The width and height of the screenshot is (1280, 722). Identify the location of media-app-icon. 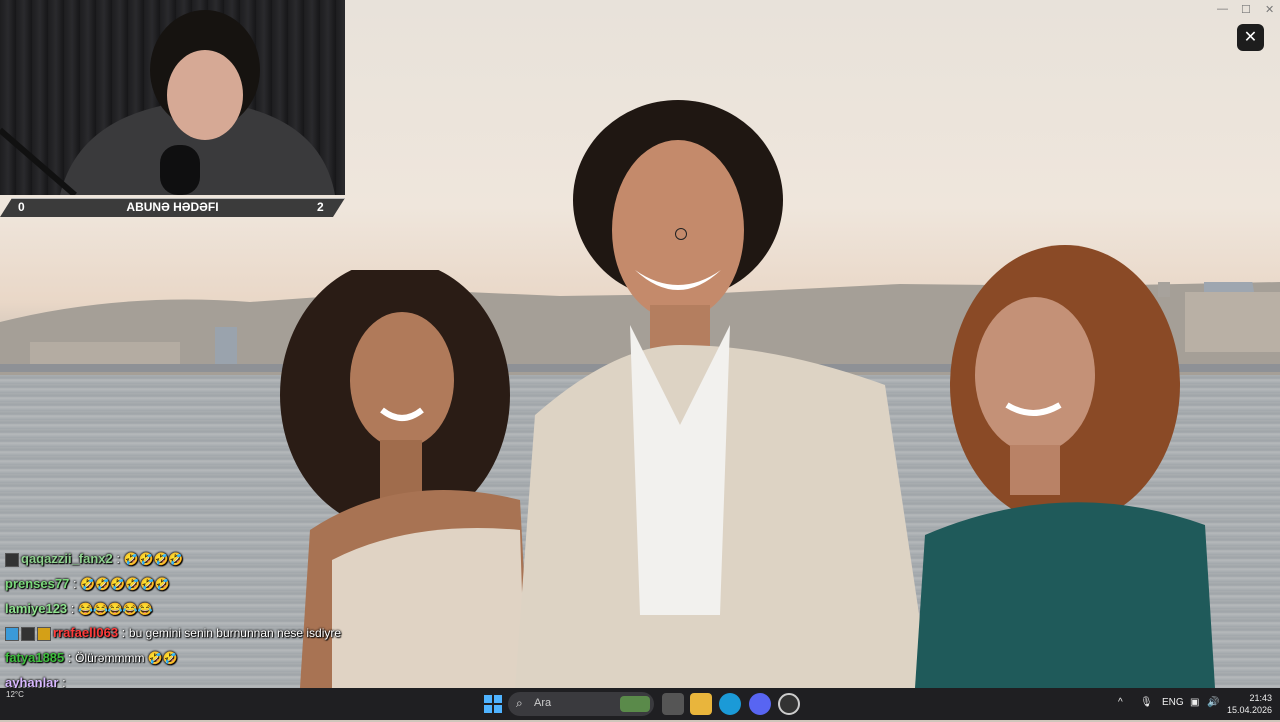
(789, 704).